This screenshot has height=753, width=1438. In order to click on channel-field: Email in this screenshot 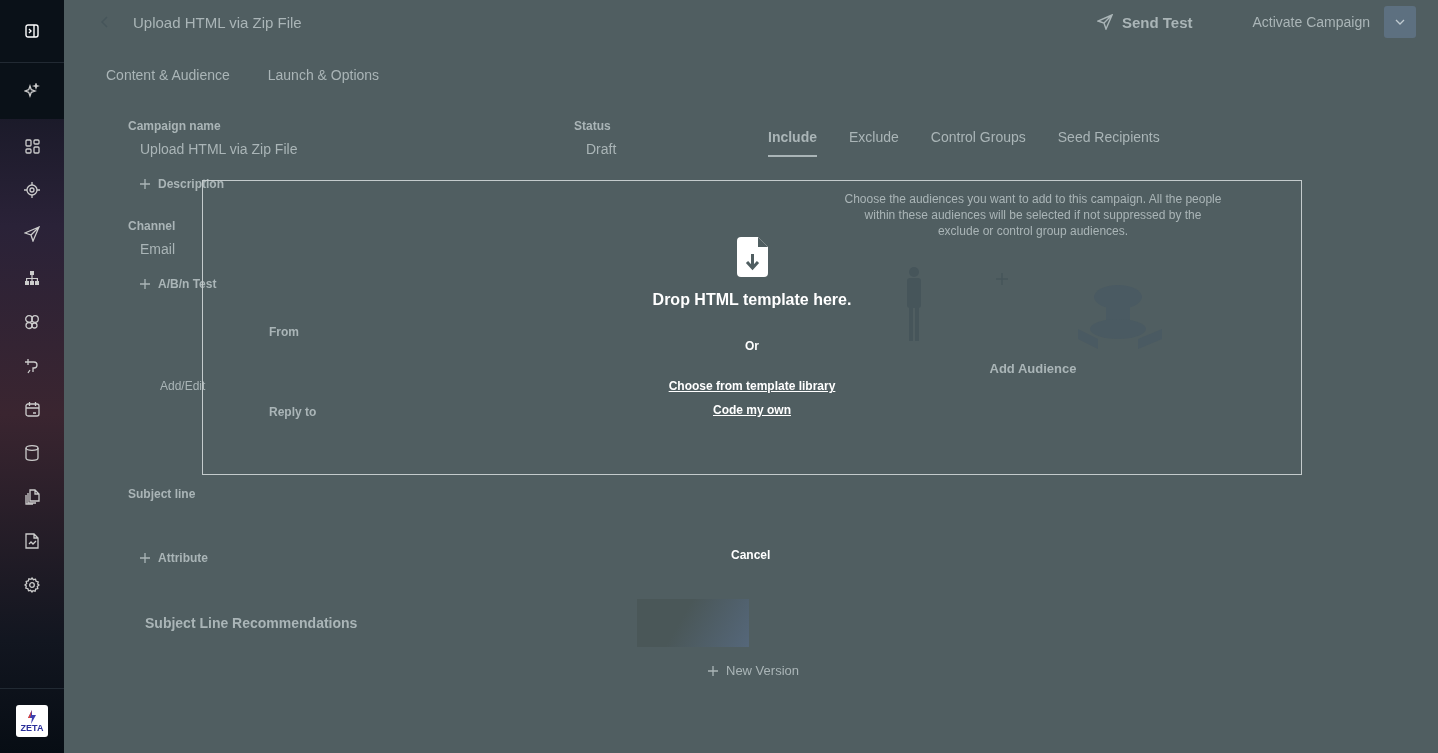, I will do `click(157, 249)`.